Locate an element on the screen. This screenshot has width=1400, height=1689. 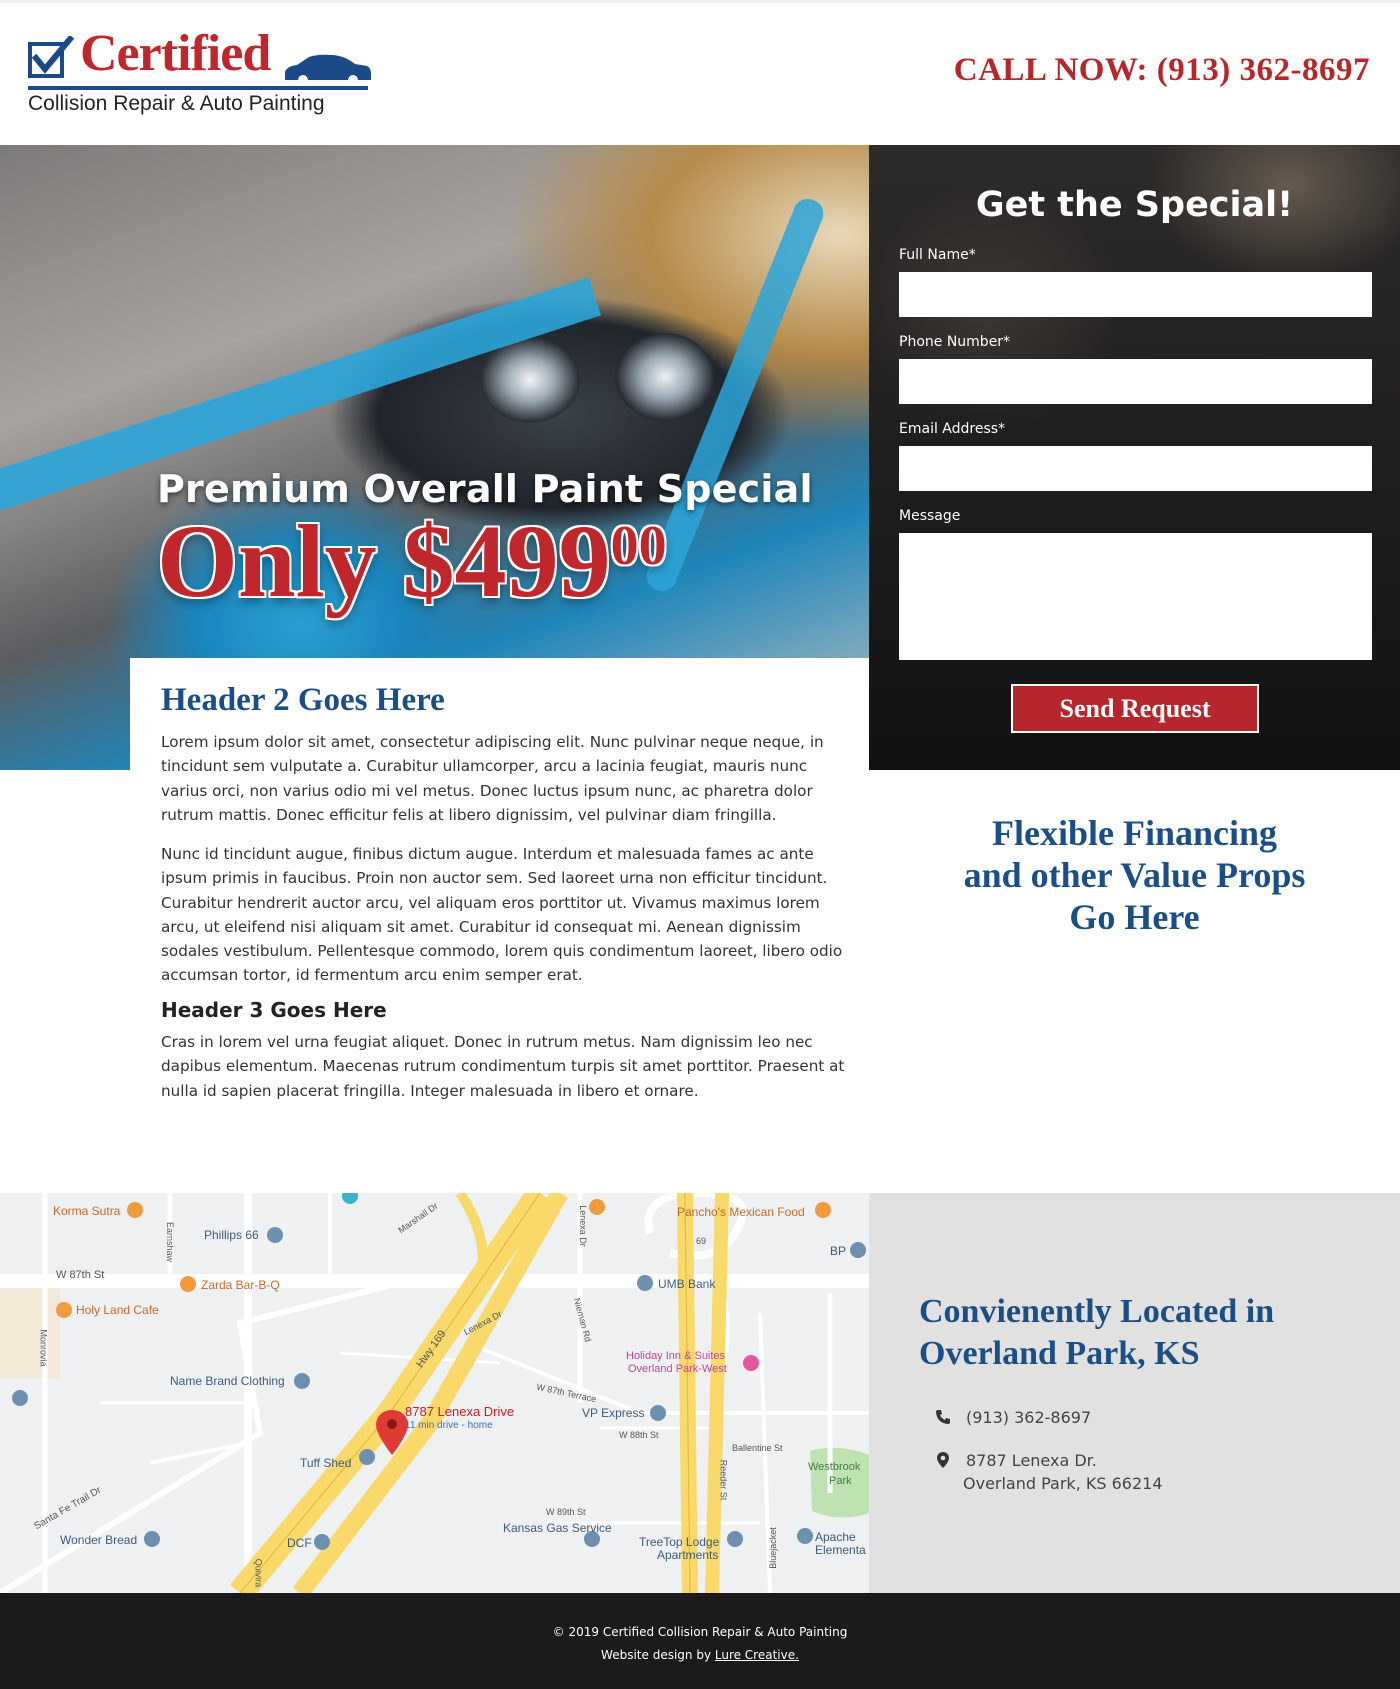
map-label: Monrovia is located at coordinates (43, 1348).